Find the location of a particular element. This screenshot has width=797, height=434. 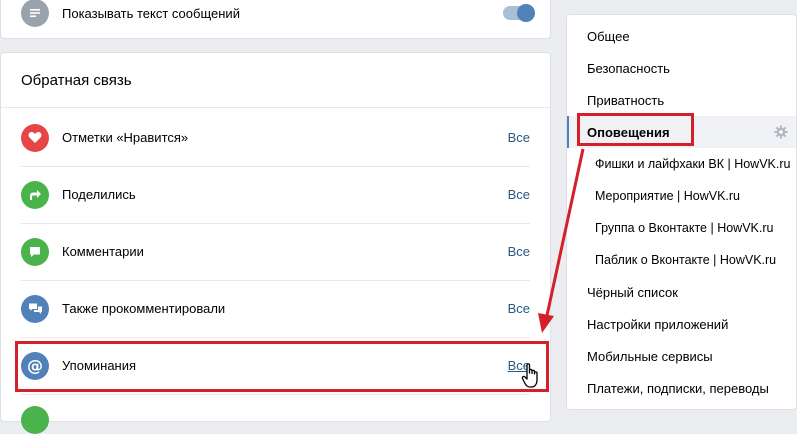

comments-icon is located at coordinates (35, 308).